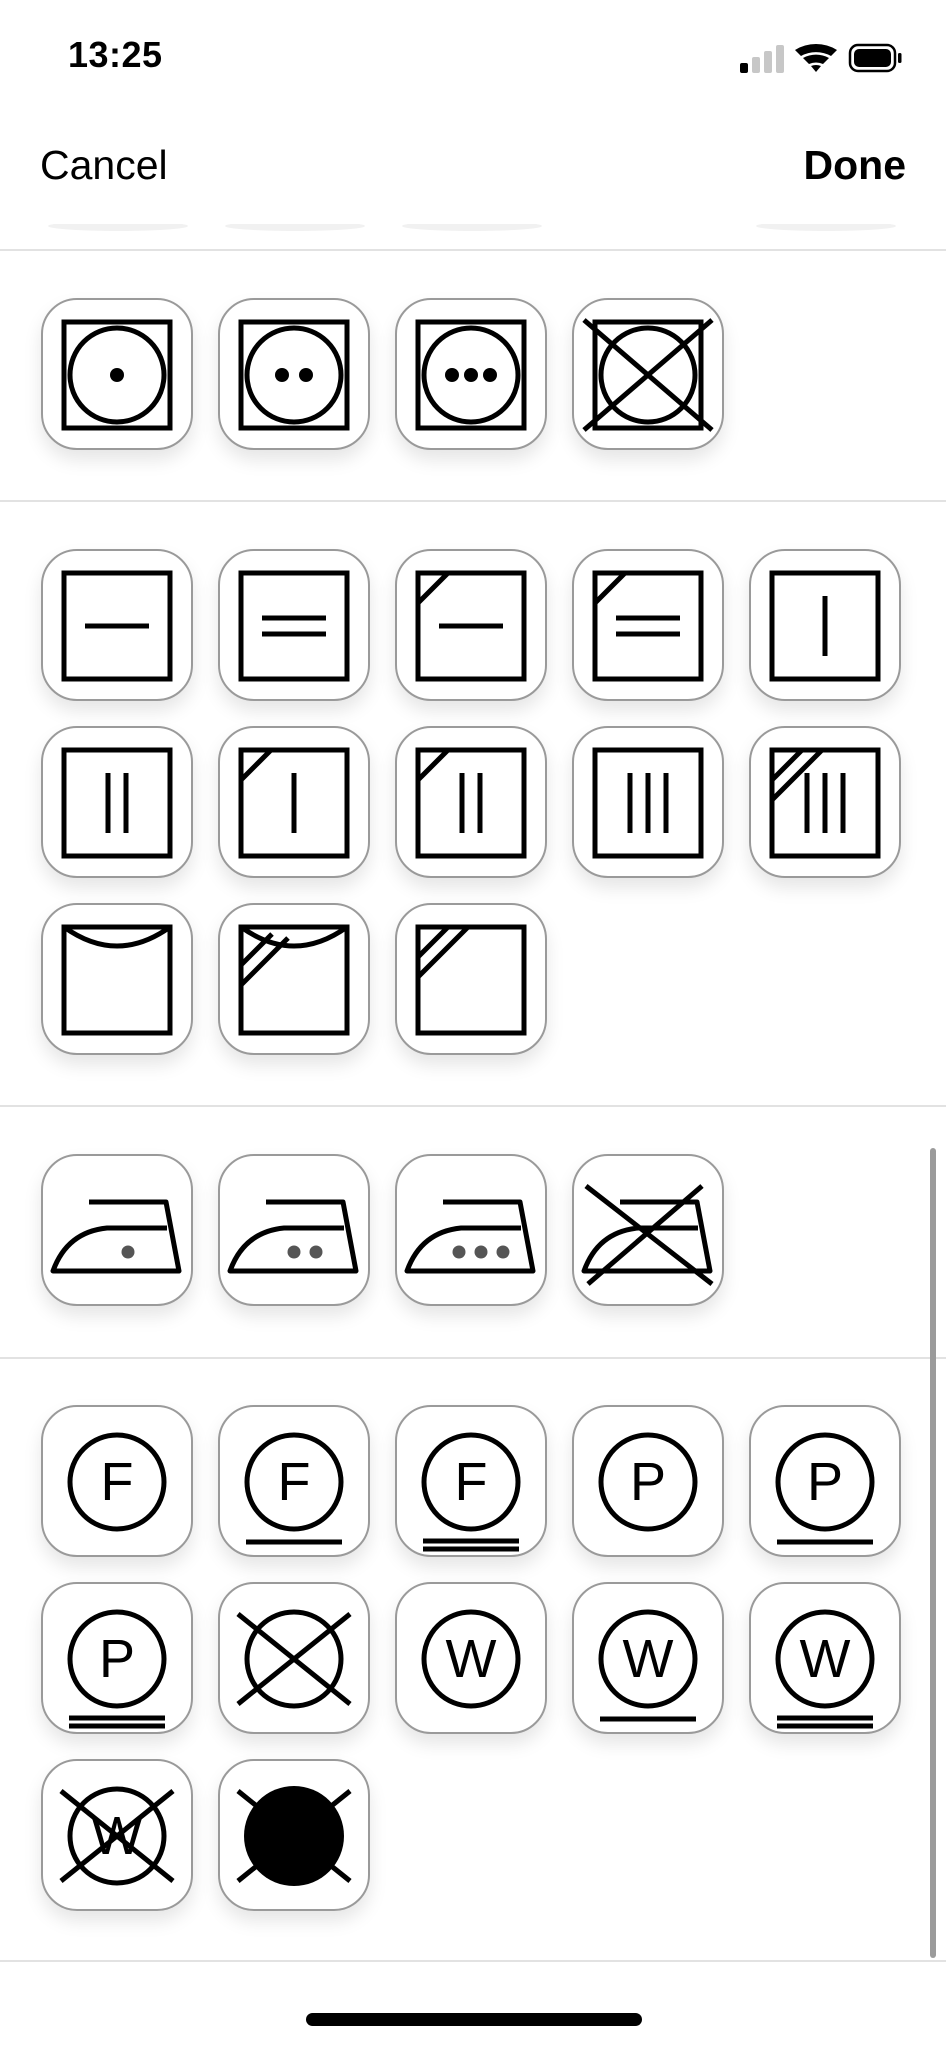  Describe the element at coordinates (648, 625) in the screenshot. I see `dry-flat-in-shade-double-line-icon` at that location.